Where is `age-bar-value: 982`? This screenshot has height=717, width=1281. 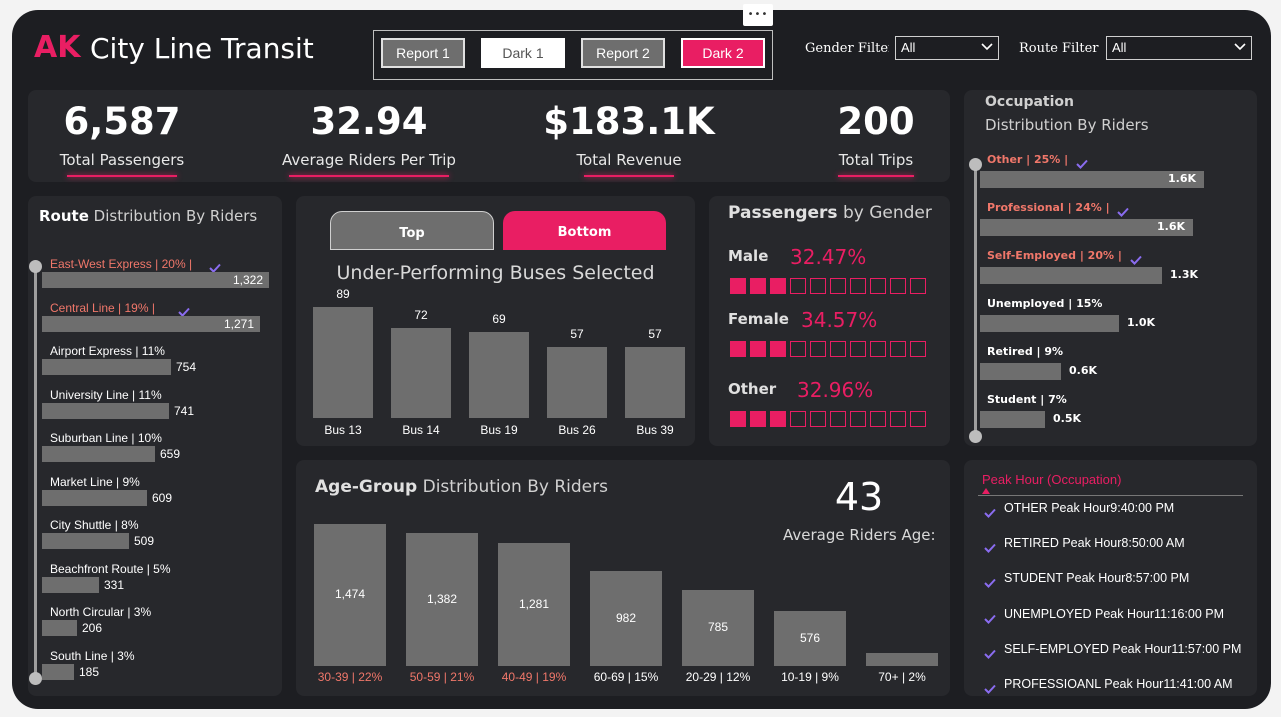
age-bar-value: 982 is located at coordinates (626, 617).